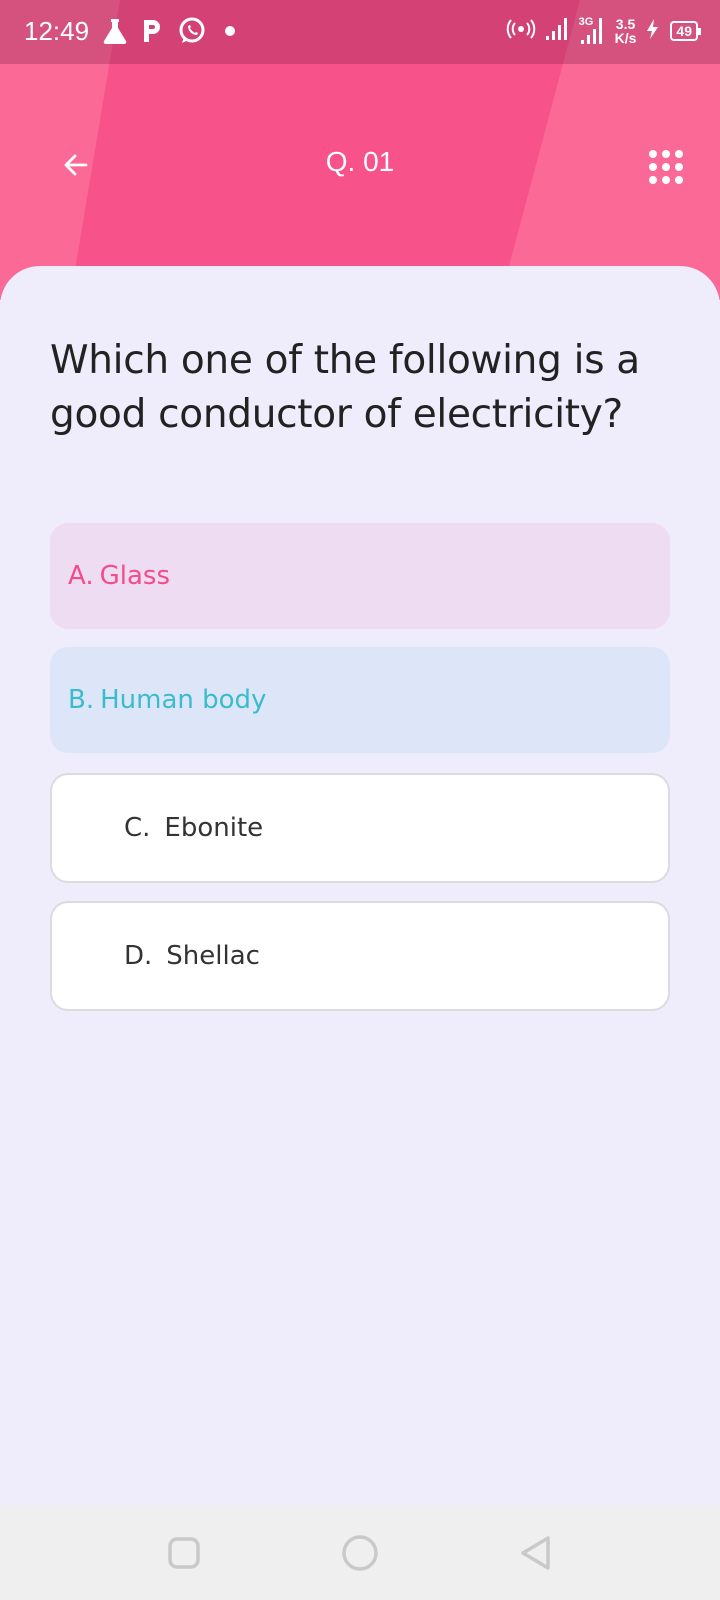 The width and height of the screenshot is (720, 1600). Describe the element at coordinates (653, 31) in the screenshot. I see `charging-icon` at that location.